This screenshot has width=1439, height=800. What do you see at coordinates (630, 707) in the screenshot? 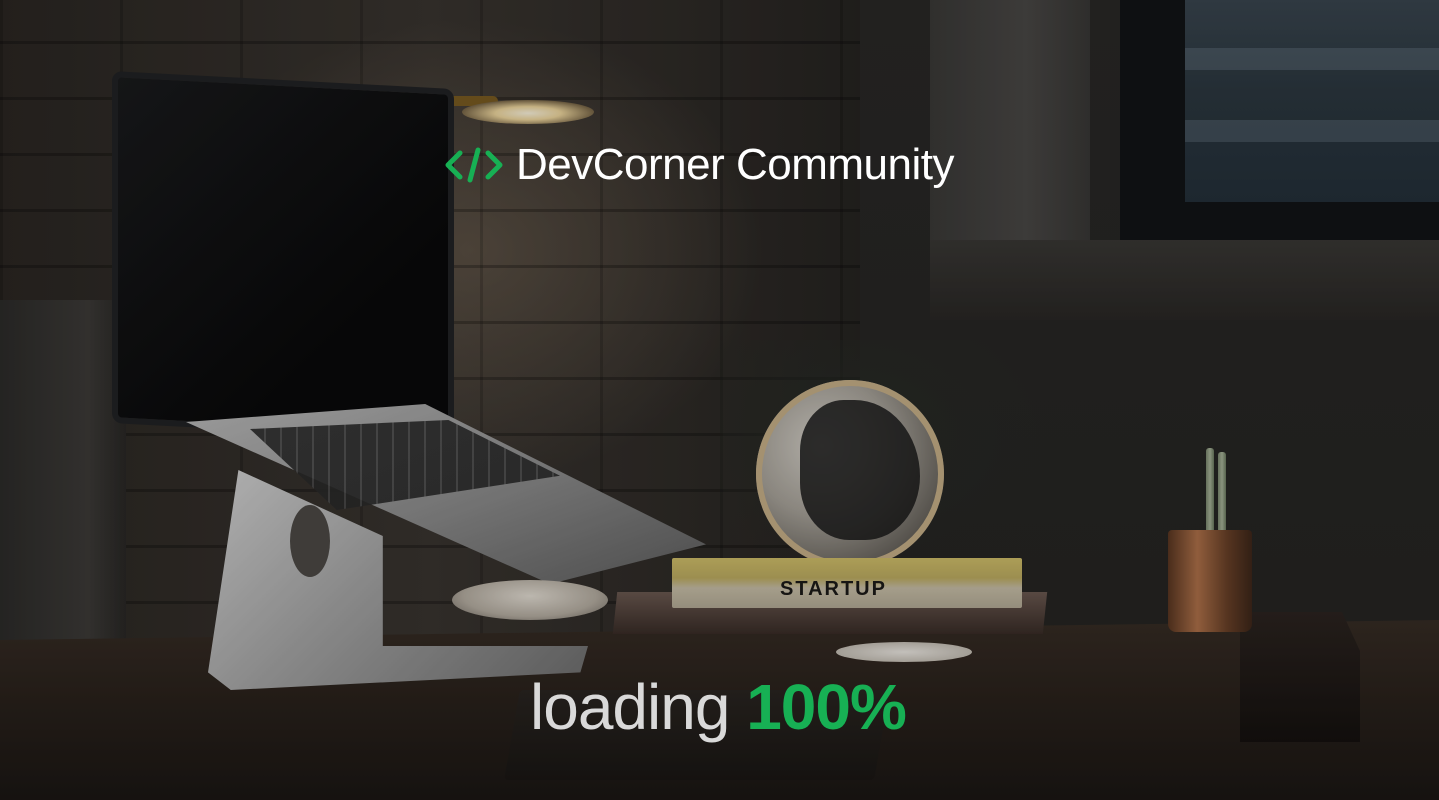
I see `loading-label: loading` at bounding box center [630, 707].